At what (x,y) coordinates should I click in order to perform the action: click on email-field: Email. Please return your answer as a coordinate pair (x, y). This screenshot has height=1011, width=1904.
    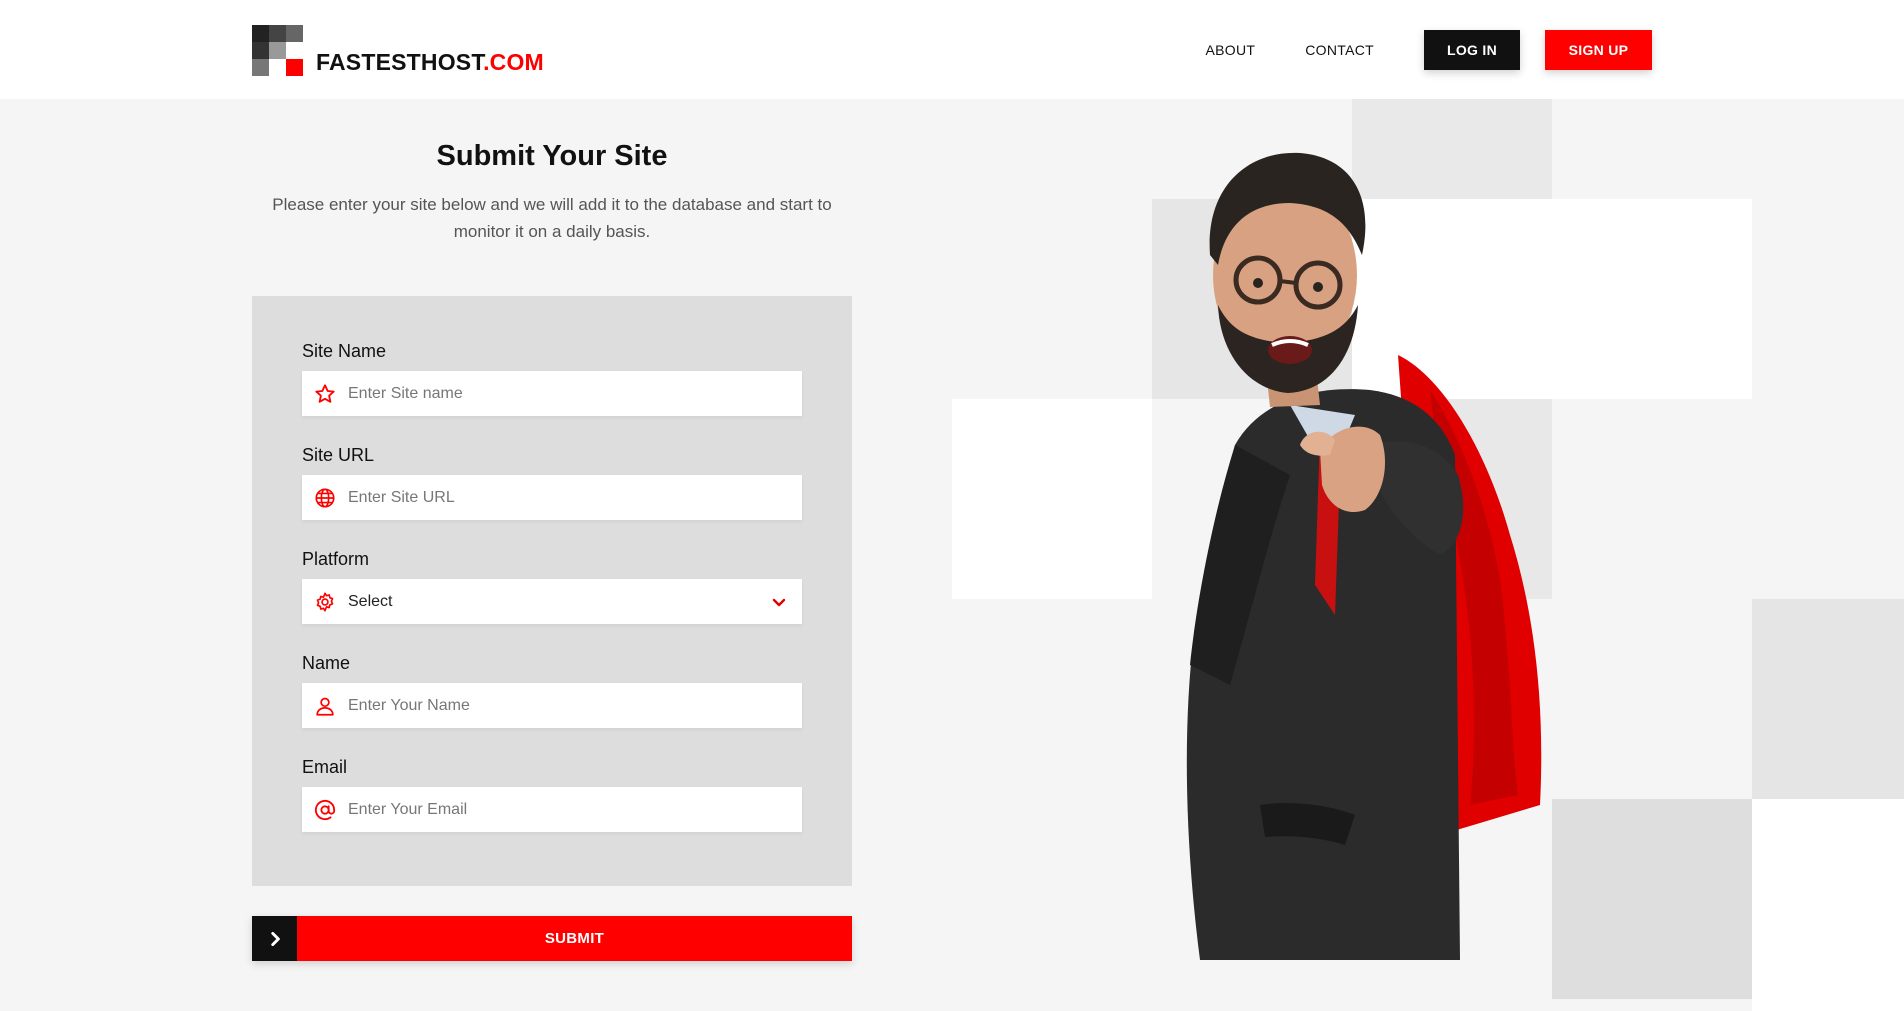
    Looking at the image, I should click on (552, 794).